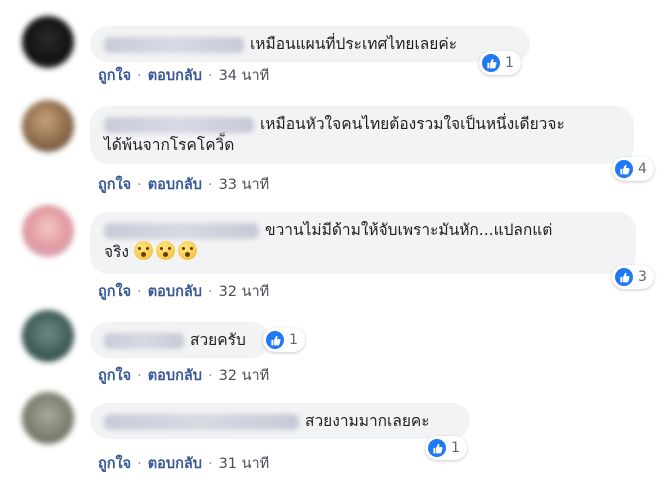 The image size is (669, 490). What do you see at coordinates (367, 421) in the screenshot?
I see `comment-text: สวยงามมากเลยคะ` at bounding box center [367, 421].